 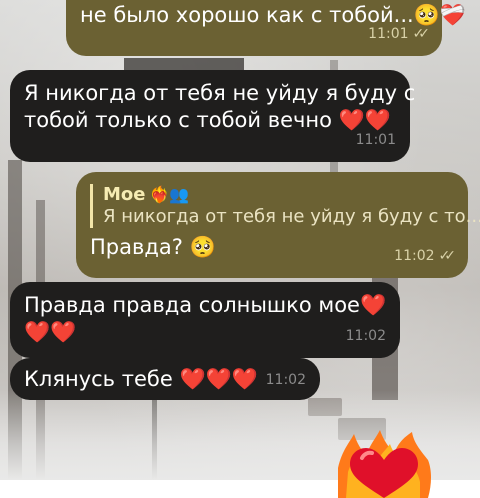 I want to click on message-emoji: ❤️❤️, so click(x=50, y=332).